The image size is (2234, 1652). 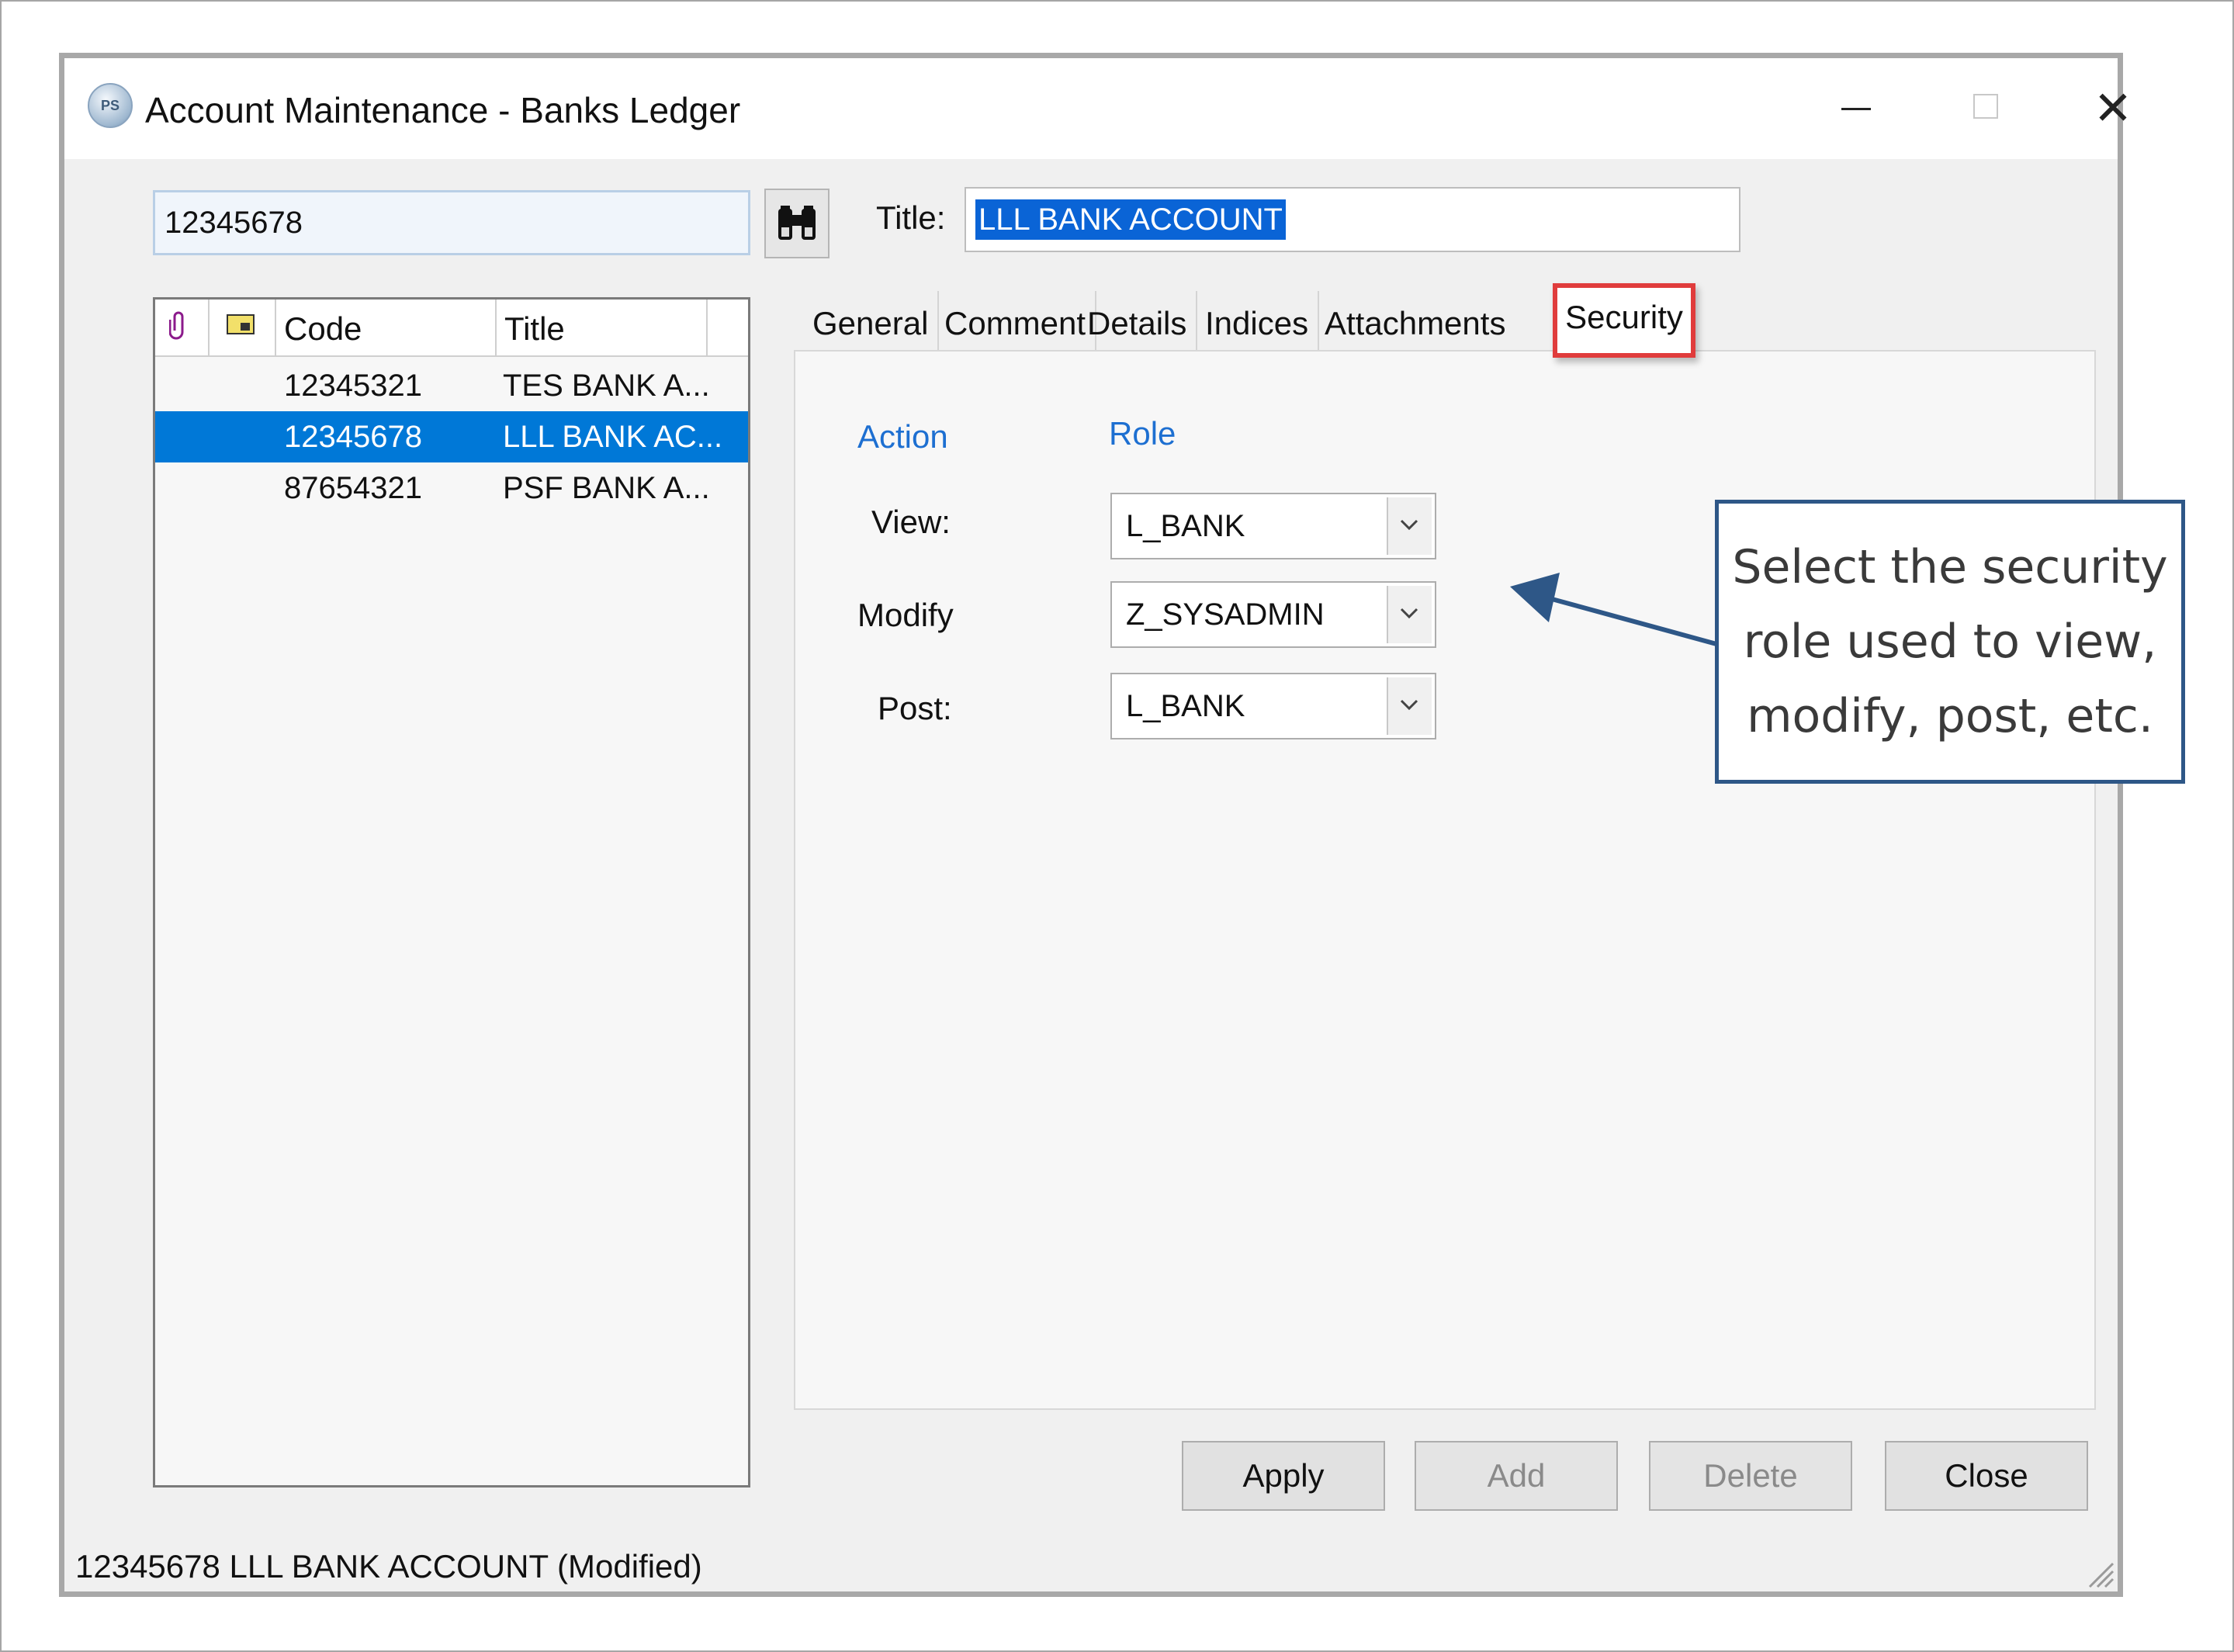 I want to click on callout-arrow-icon, so click(x=1613, y=609).